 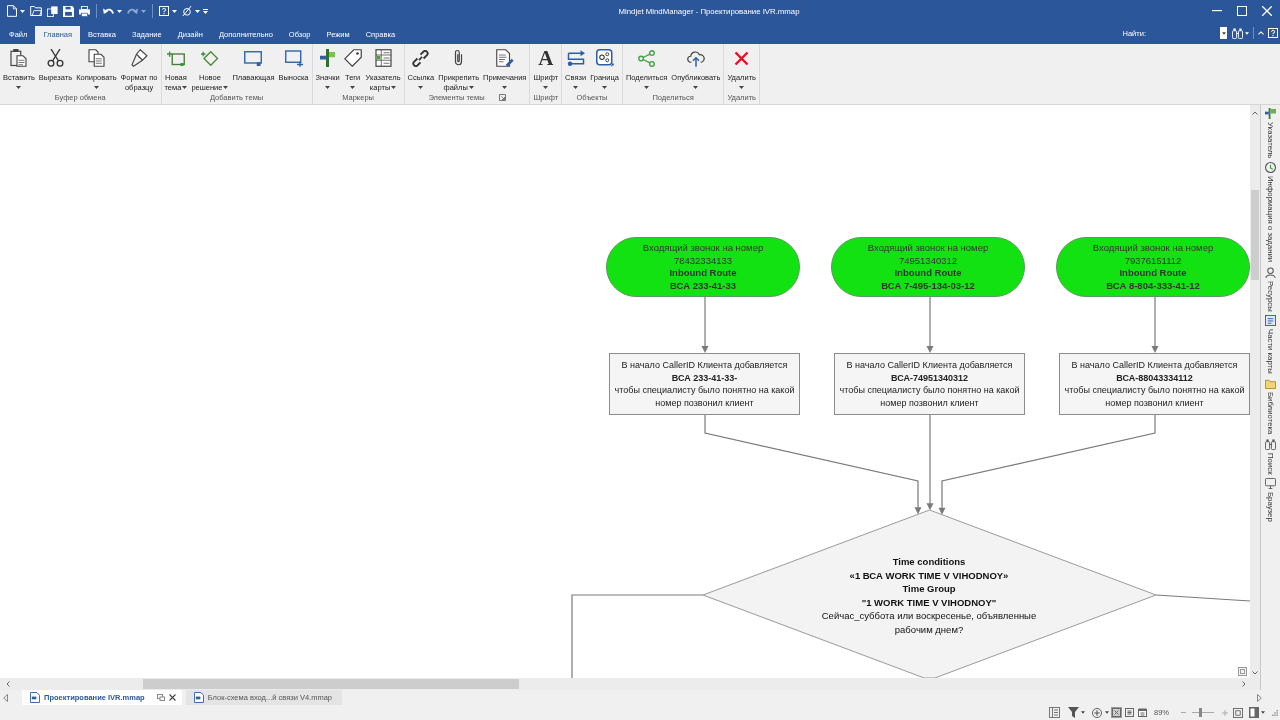 What do you see at coordinates (293, 58) in the screenshot?
I see `callout-icon` at bounding box center [293, 58].